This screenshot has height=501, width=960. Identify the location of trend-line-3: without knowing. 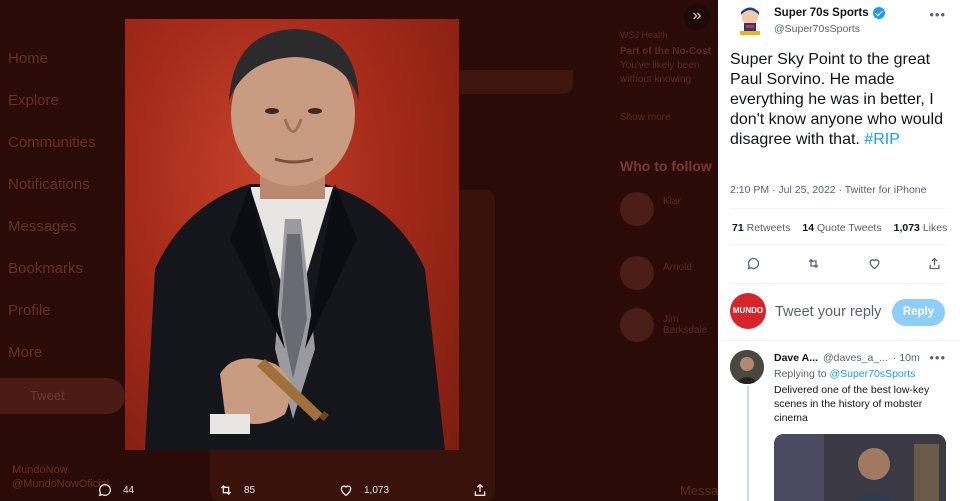
(656, 79).